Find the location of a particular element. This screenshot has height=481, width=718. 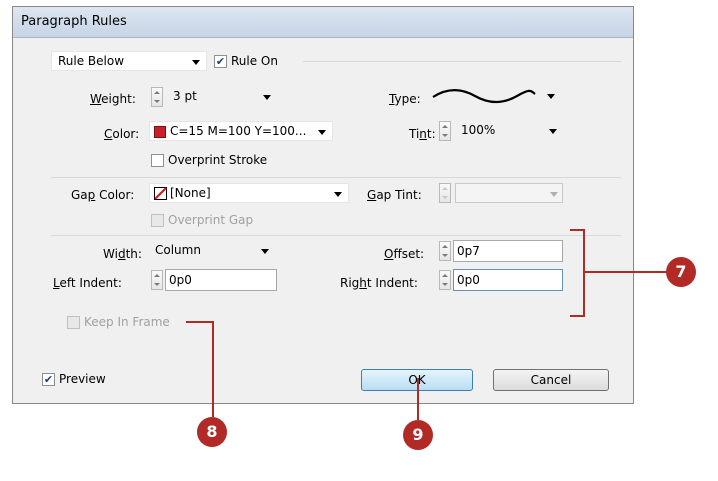

callout-badge-9: 9 is located at coordinates (418, 435).